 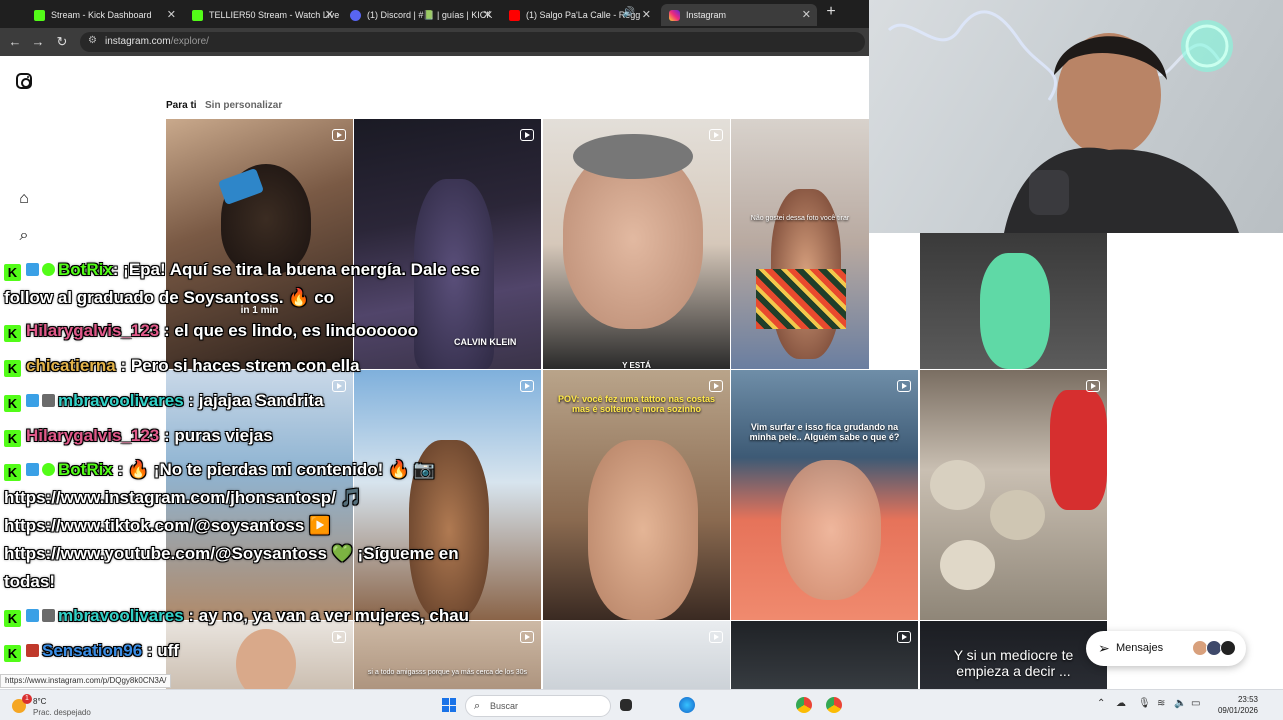 I want to click on forward-icon: →, so click(x=38, y=41).